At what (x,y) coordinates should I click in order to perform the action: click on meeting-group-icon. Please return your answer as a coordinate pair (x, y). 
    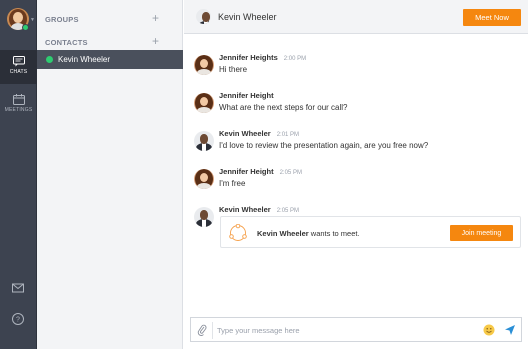
    Looking at the image, I should click on (238, 232).